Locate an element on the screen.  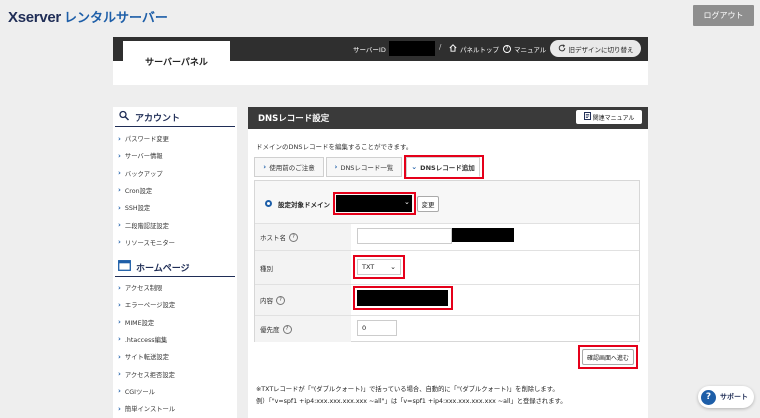
sidebar-item-label: MIME設定 is located at coordinates (139, 323).